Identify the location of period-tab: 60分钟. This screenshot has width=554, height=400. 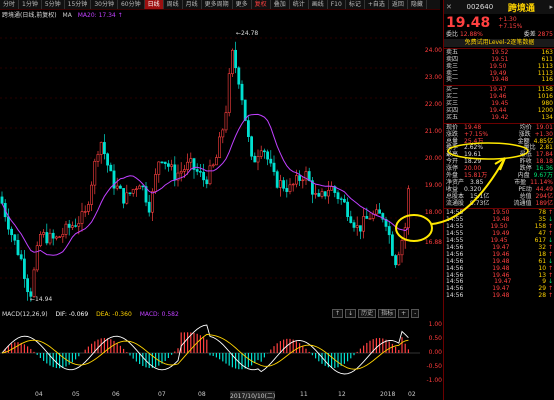
(131, 4).